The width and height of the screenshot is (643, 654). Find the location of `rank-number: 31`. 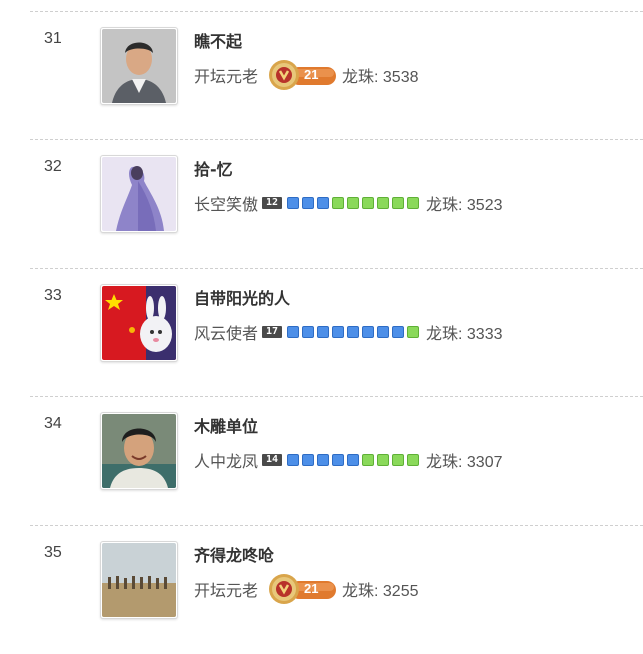

rank-number: 31 is located at coordinates (53, 38).